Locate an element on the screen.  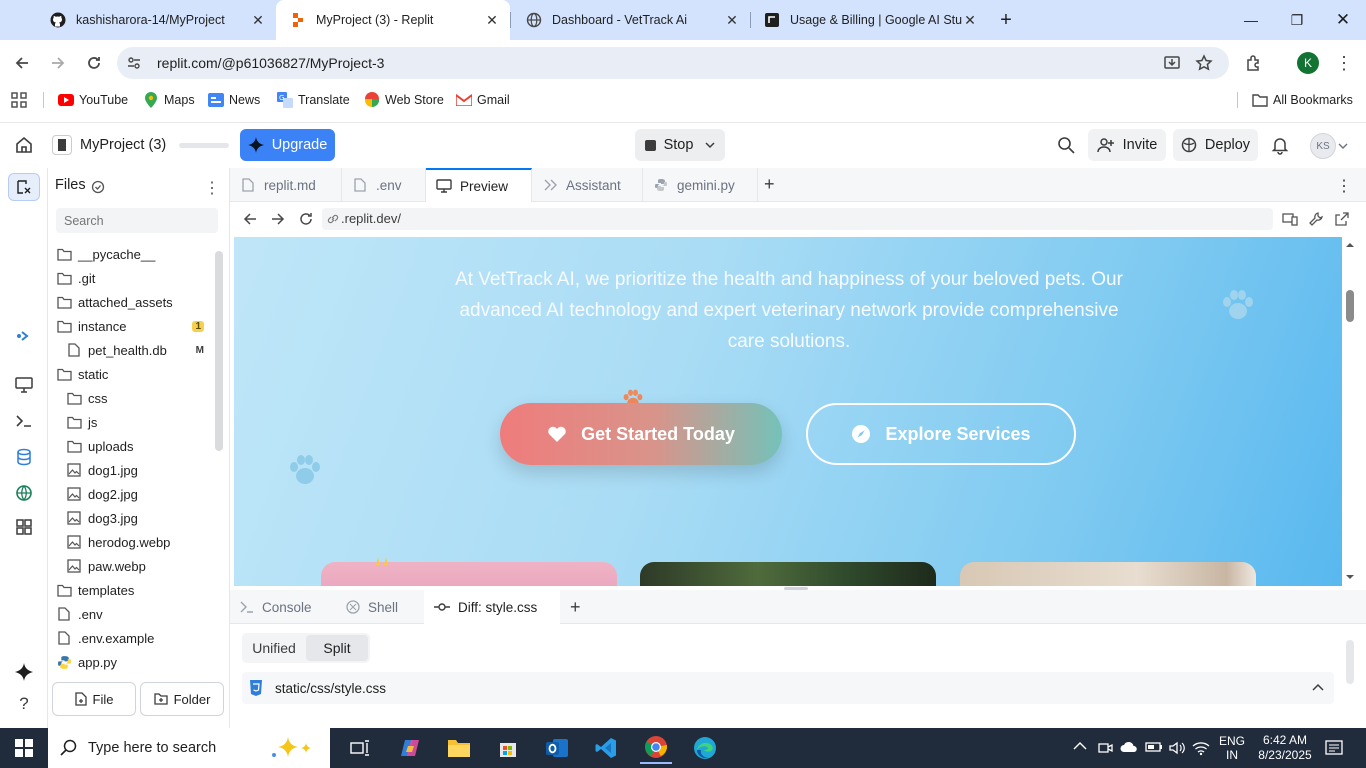
site-info-icon is located at coordinates (134, 63).